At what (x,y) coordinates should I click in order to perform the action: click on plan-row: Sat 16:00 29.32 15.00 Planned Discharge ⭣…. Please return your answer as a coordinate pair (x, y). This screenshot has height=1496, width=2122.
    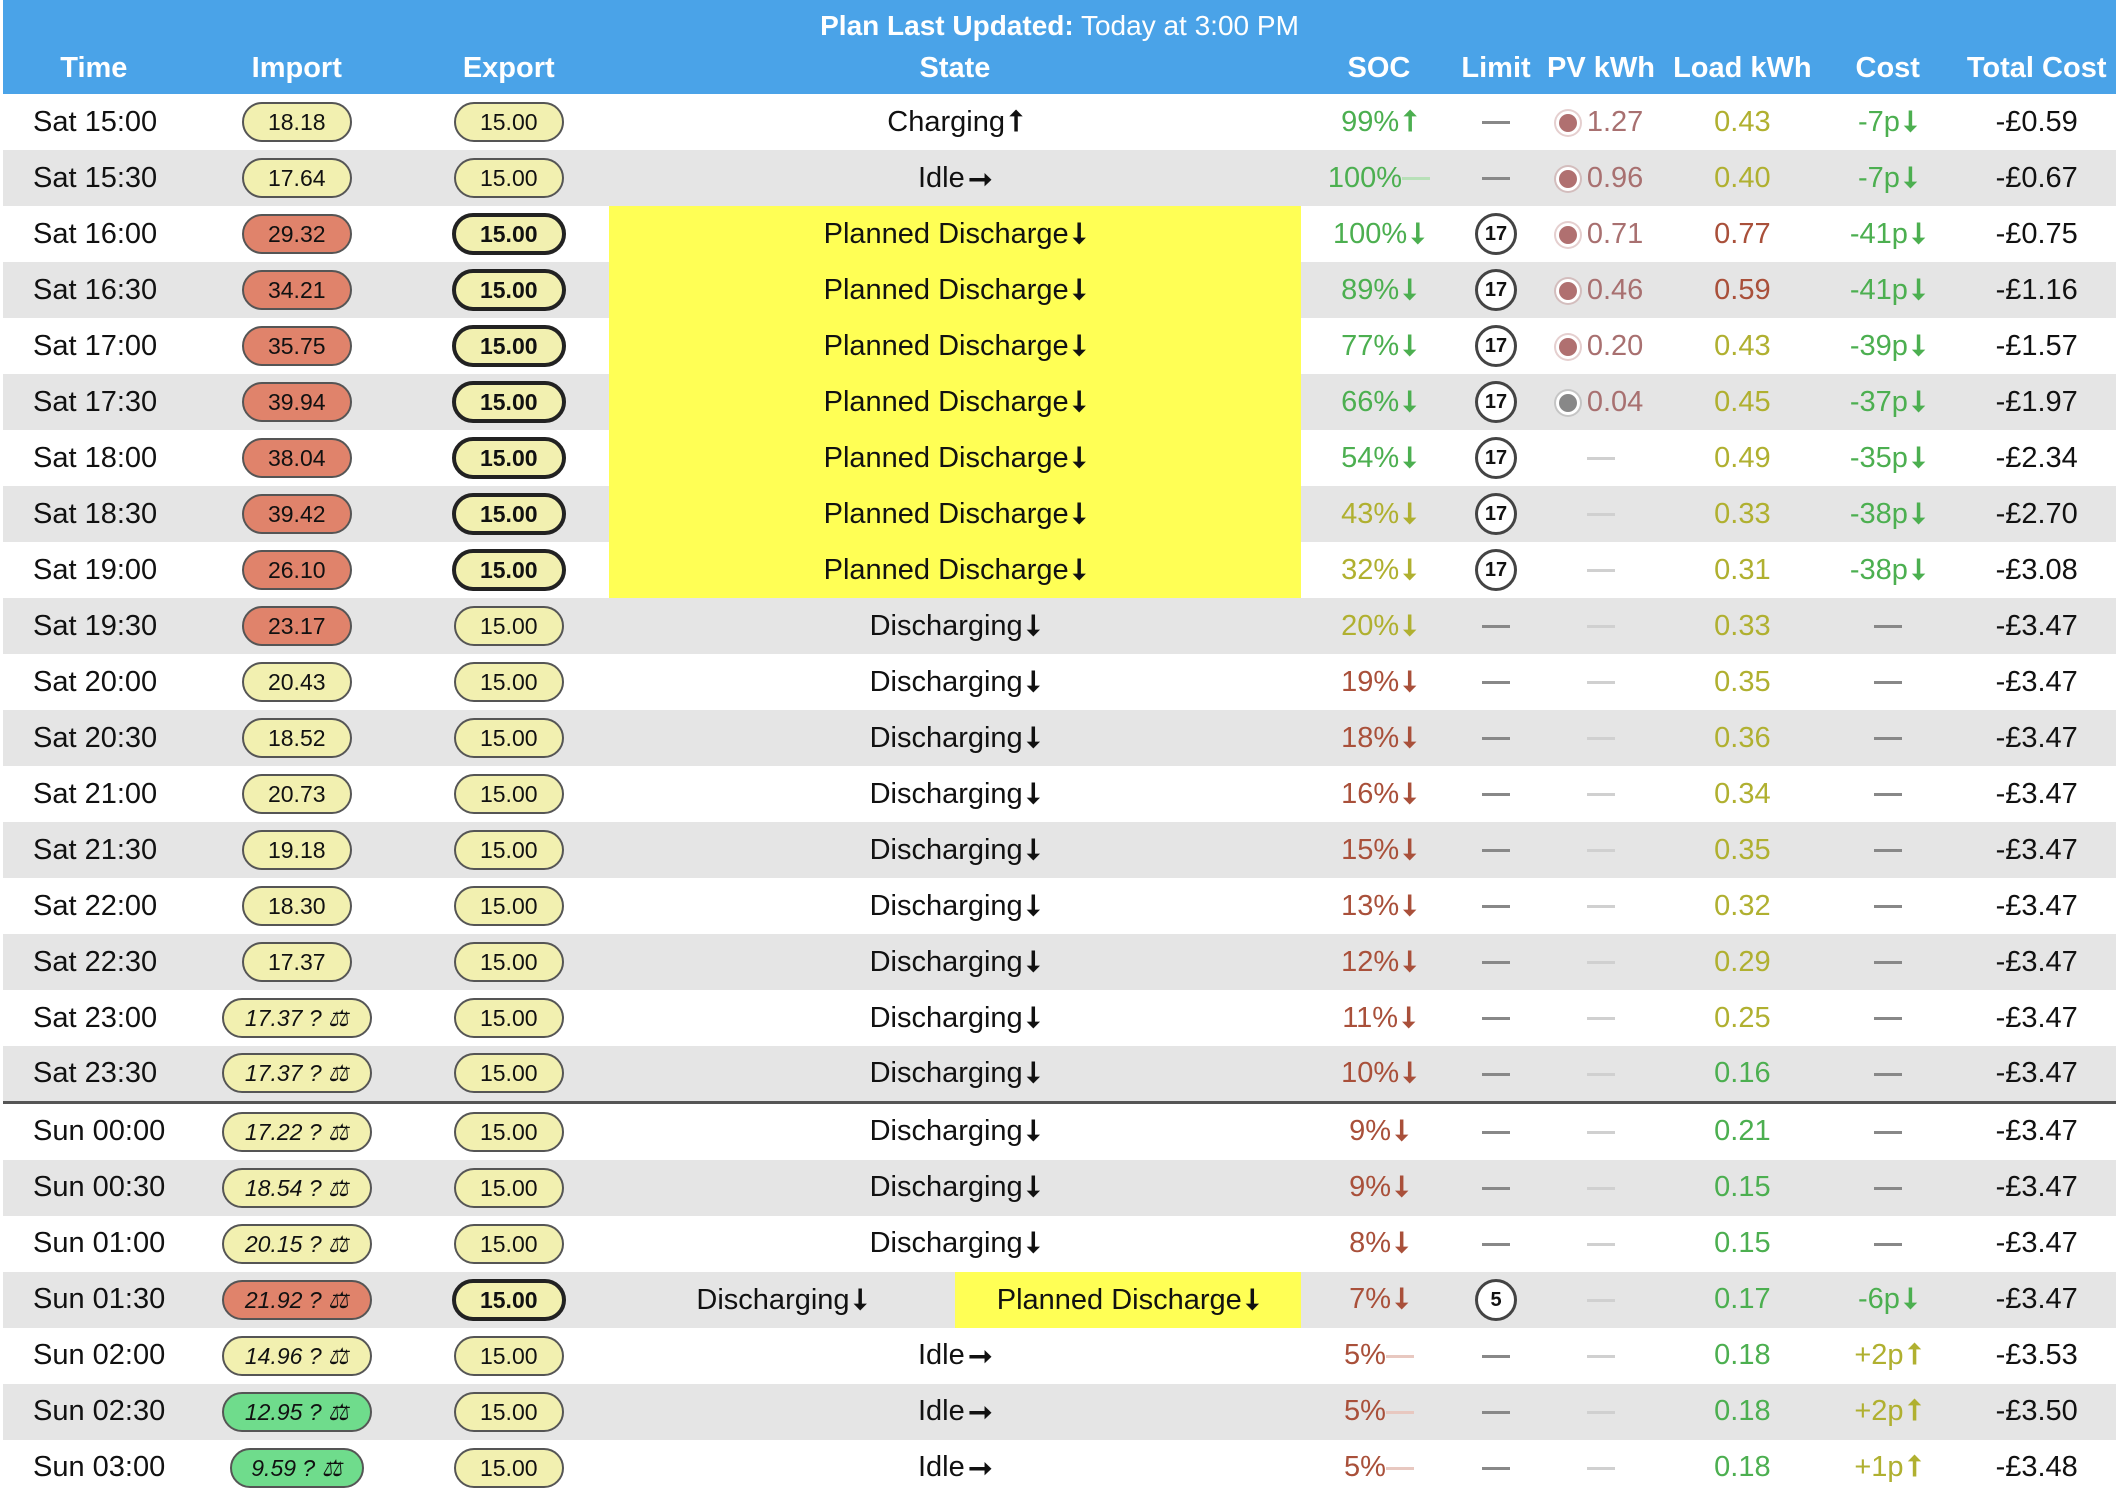
    Looking at the image, I should click on (1059, 234).